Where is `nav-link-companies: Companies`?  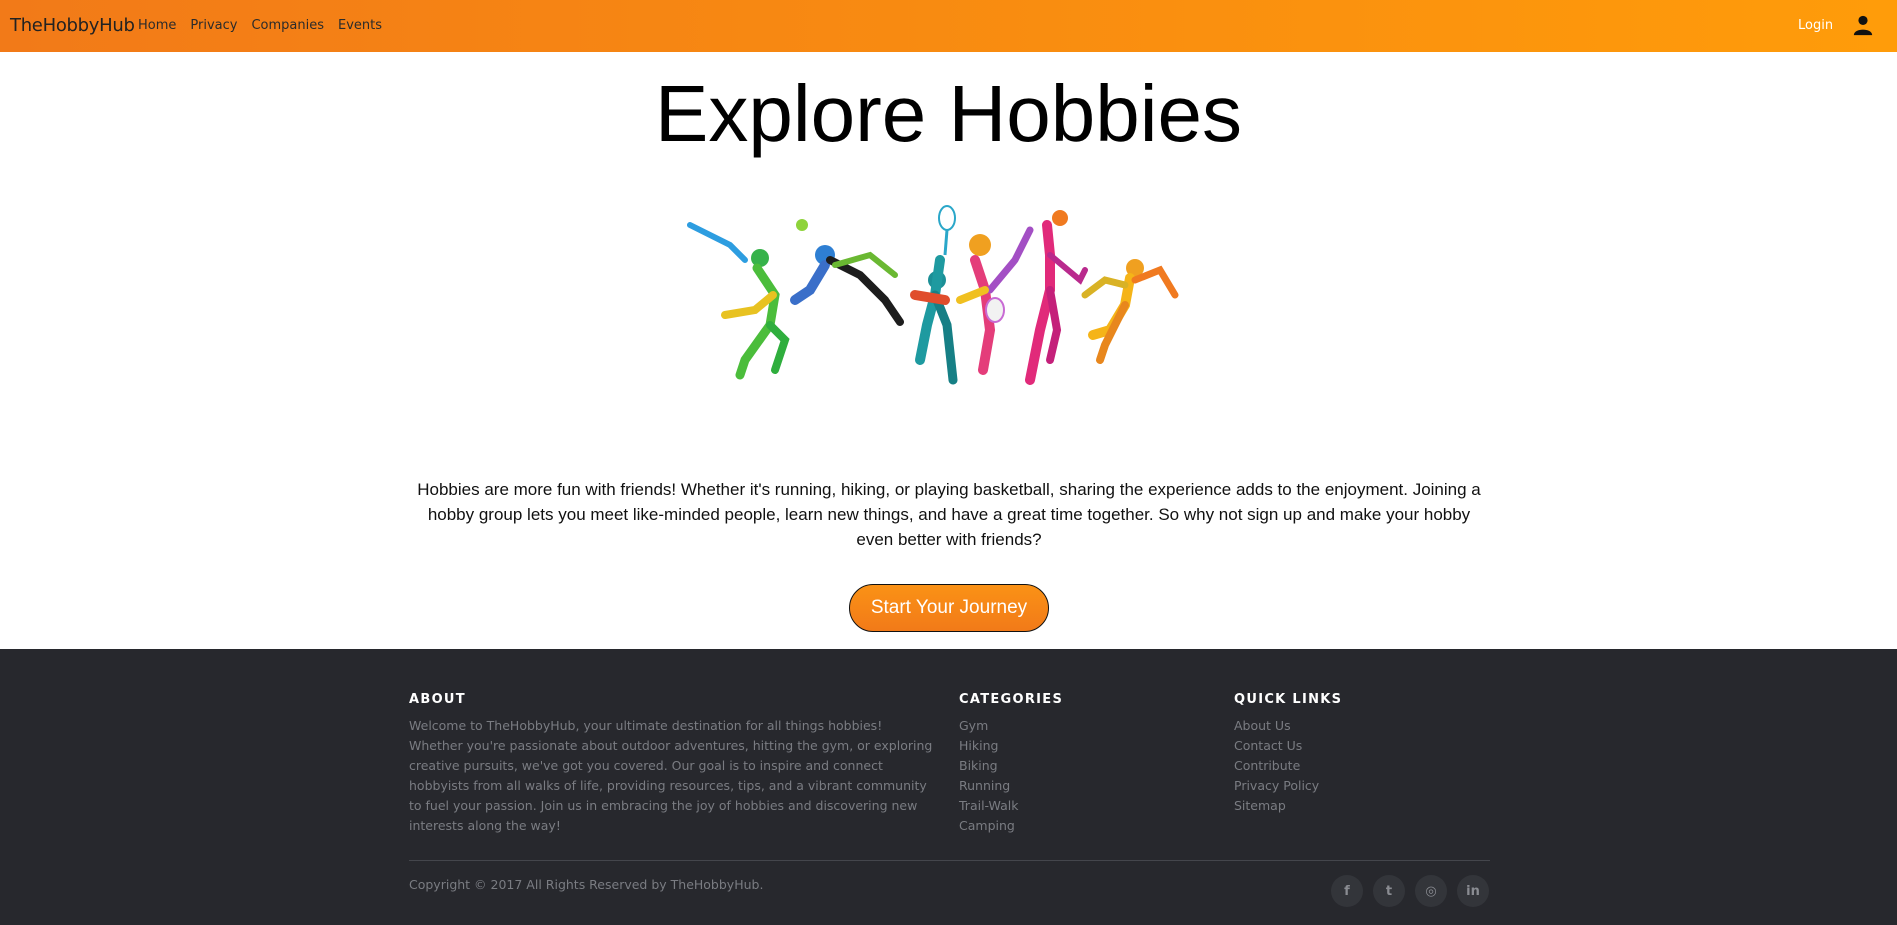 nav-link-companies: Companies is located at coordinates (287, 25).